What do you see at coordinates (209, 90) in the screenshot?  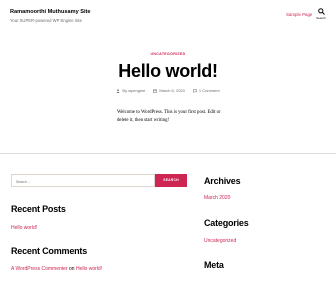 I see `post-comments-label: 1 Comment` at bounding box center [209, 90].